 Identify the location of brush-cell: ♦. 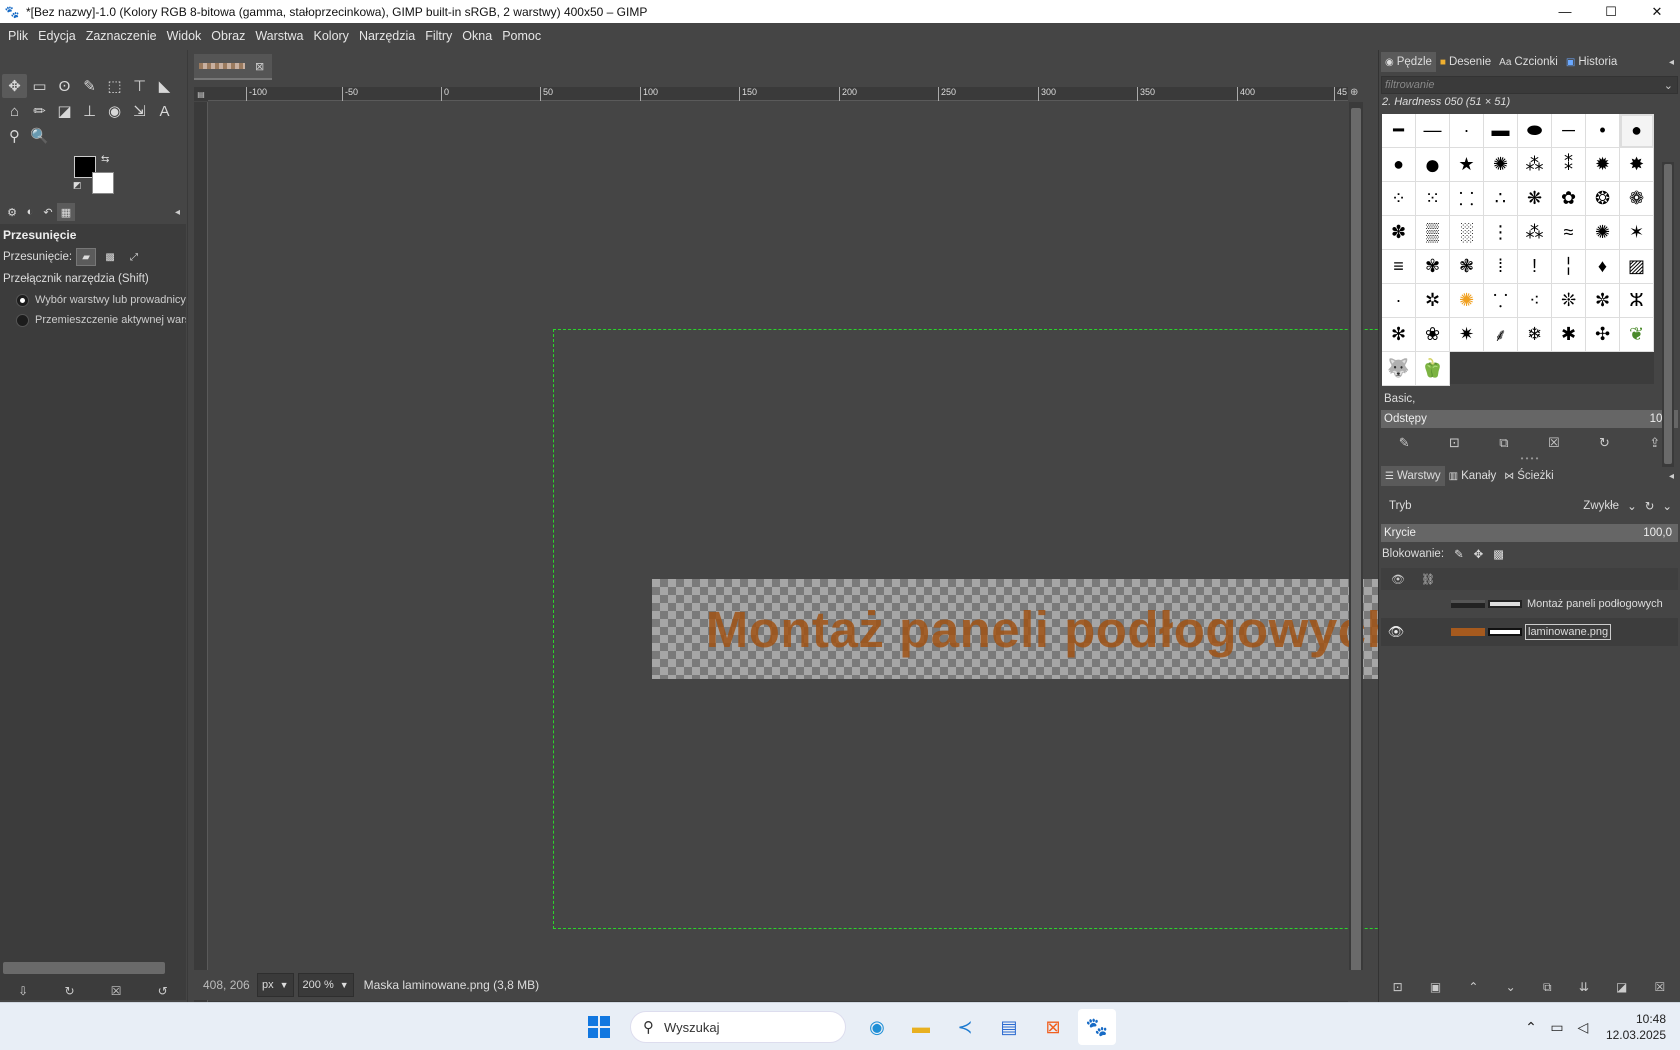
(1603, 267).